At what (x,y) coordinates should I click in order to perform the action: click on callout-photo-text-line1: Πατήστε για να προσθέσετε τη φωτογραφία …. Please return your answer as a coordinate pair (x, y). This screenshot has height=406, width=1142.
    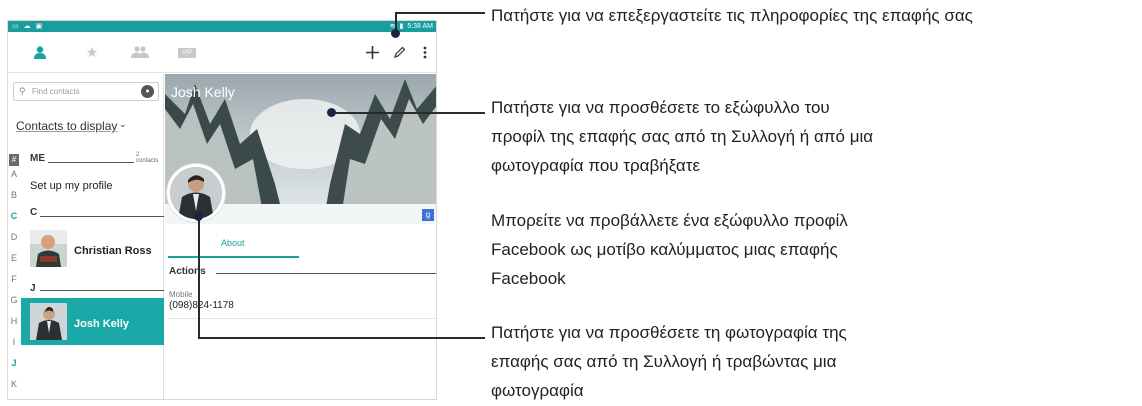
    Looking at the image, I should click on (669, 332).